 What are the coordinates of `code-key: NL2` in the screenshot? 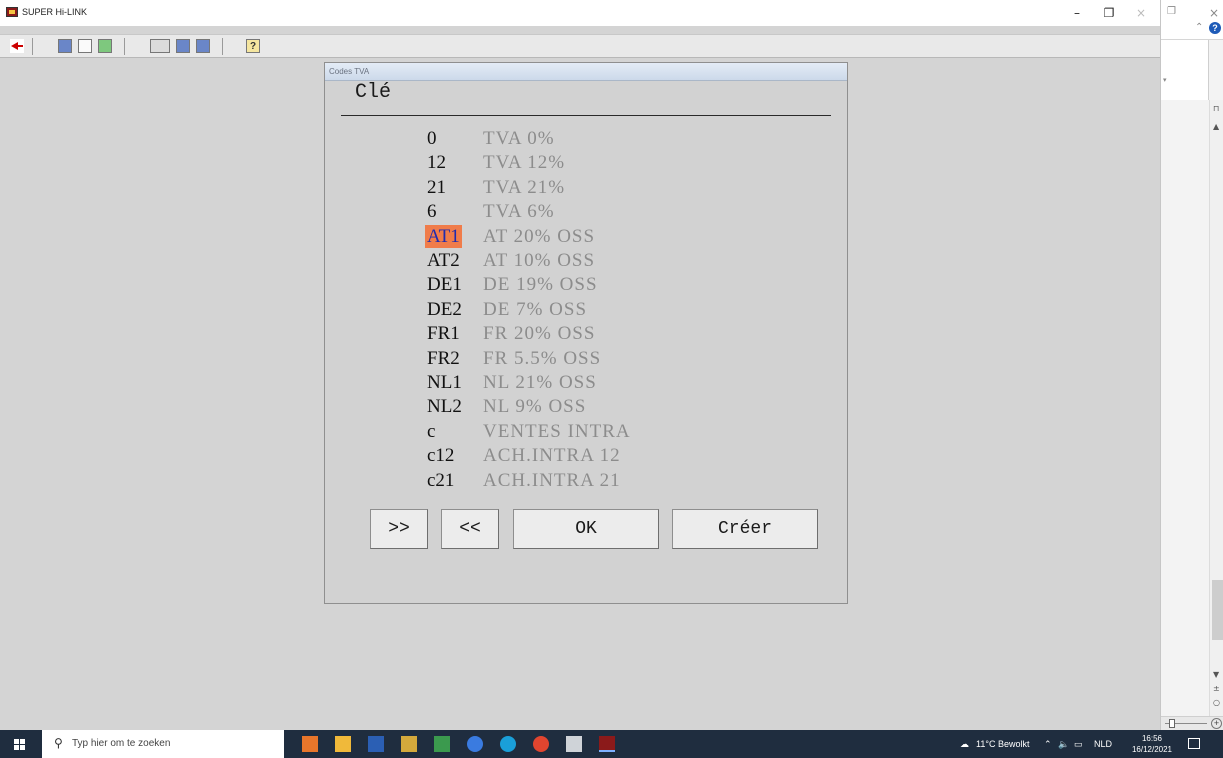 It's located at (444, 407).